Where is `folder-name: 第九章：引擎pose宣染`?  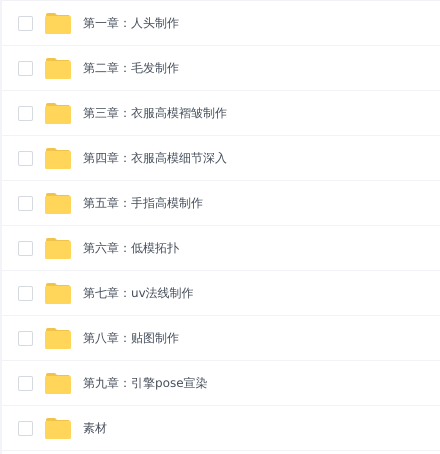 folder-name: 第九章：引擎pose宣染 is located at coordinates (145, 383).